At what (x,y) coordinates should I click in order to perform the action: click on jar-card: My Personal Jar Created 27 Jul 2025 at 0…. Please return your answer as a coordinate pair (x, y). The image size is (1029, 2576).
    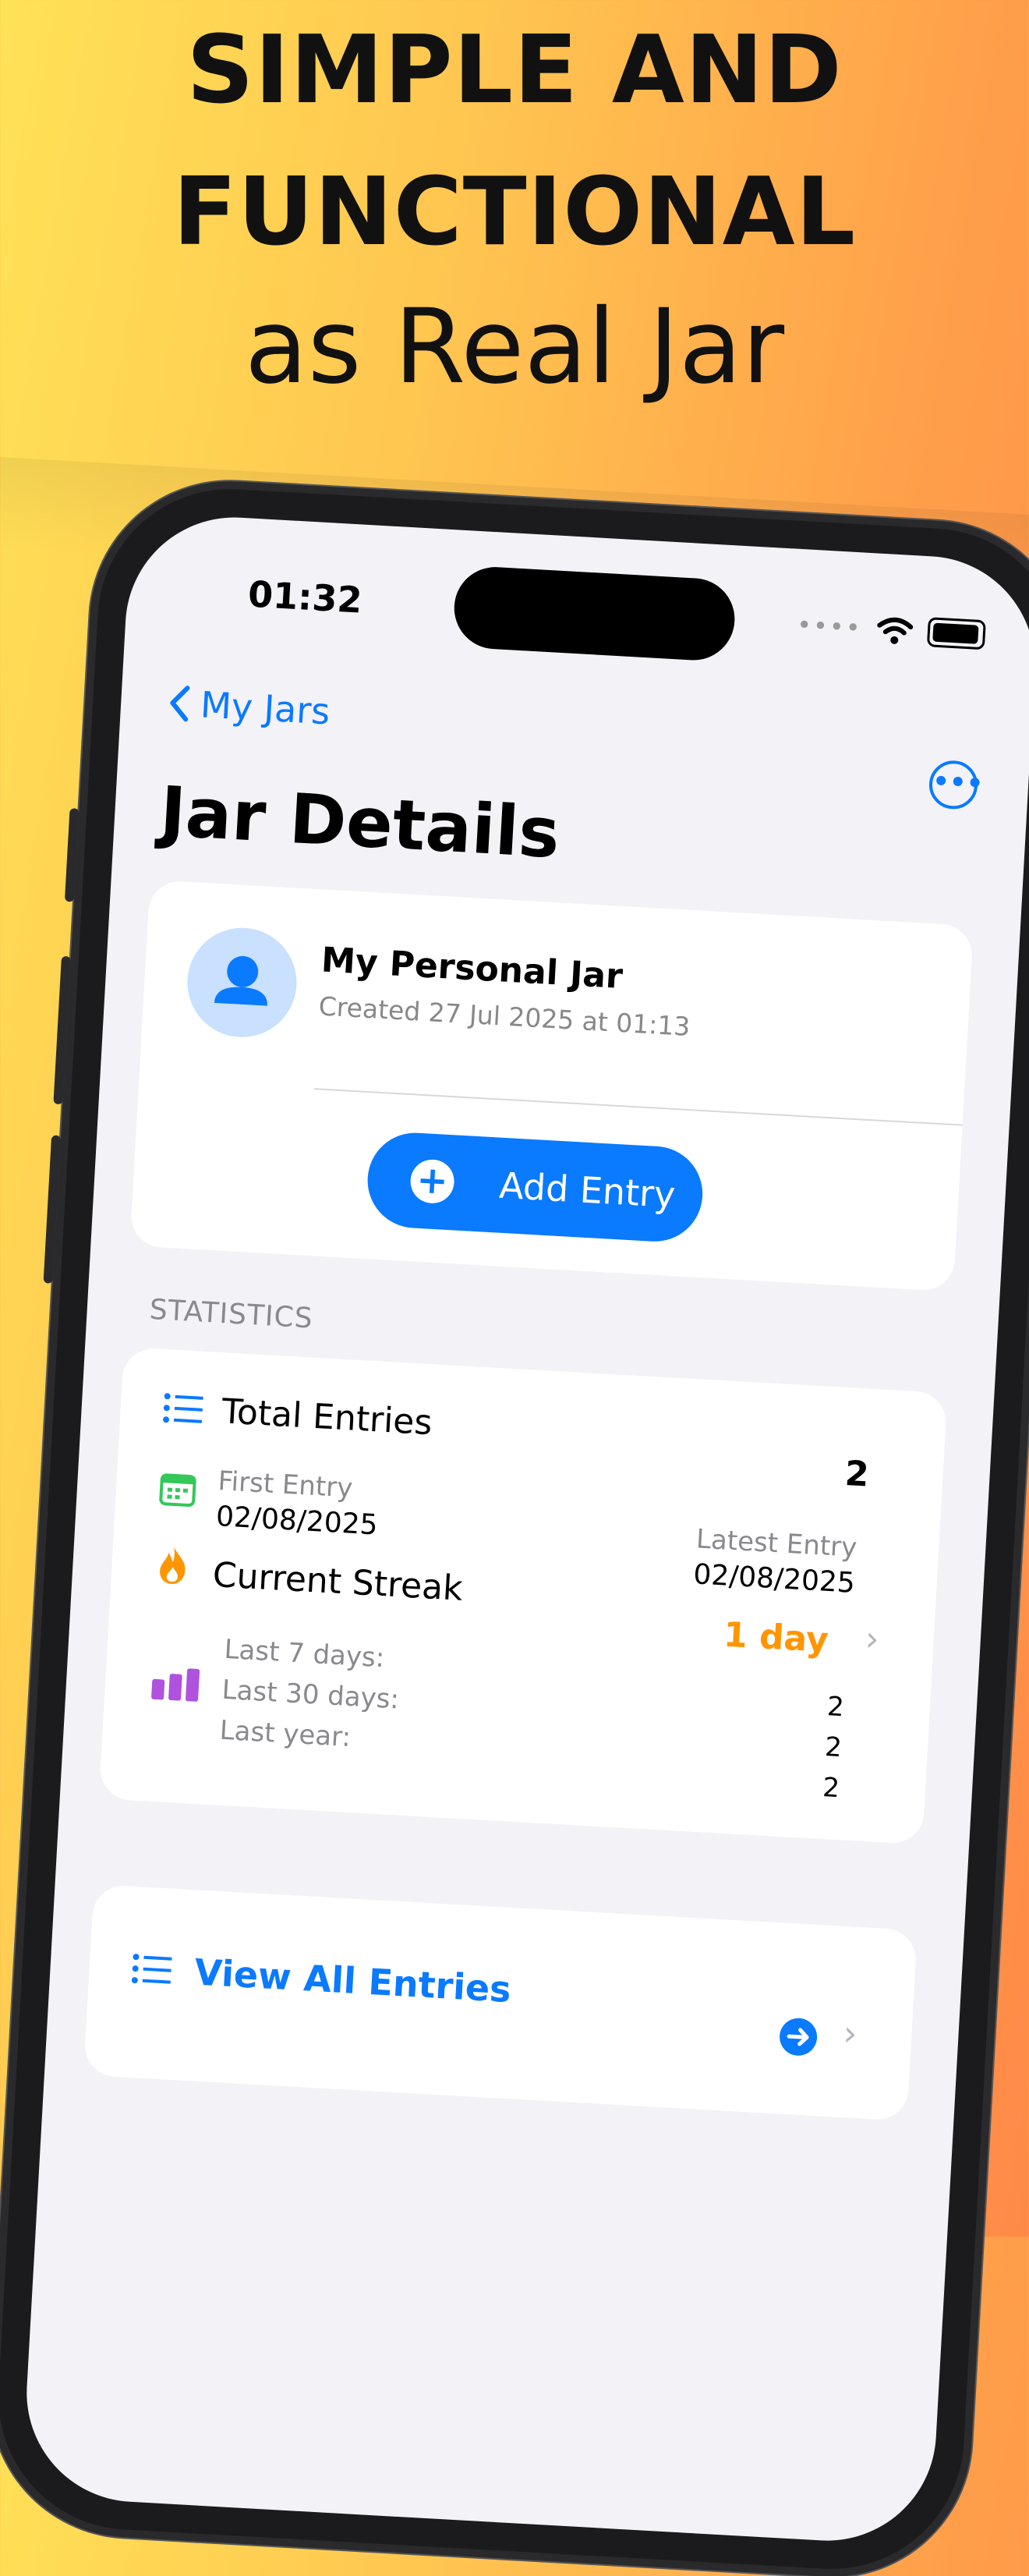
    Looking at the image, I should click on (551, 1086).